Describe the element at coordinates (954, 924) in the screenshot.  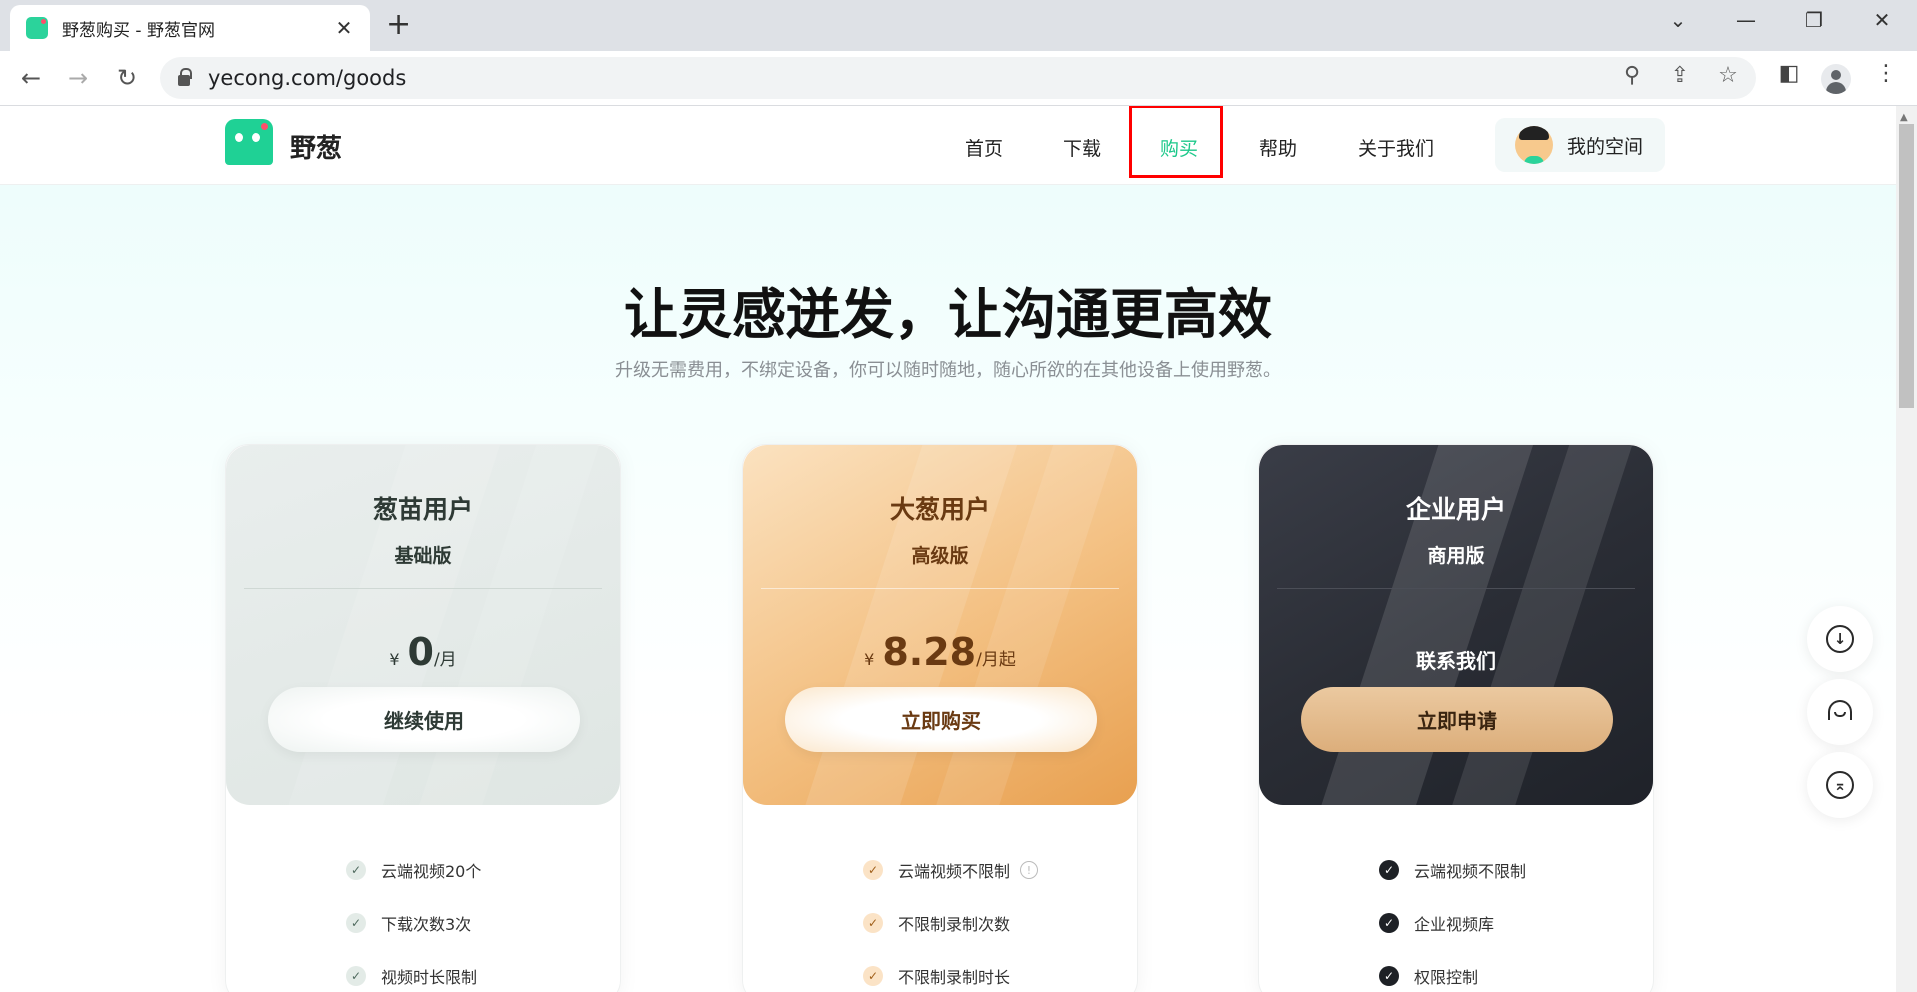
I see `feature-text: 不限制录制次数` at that location.